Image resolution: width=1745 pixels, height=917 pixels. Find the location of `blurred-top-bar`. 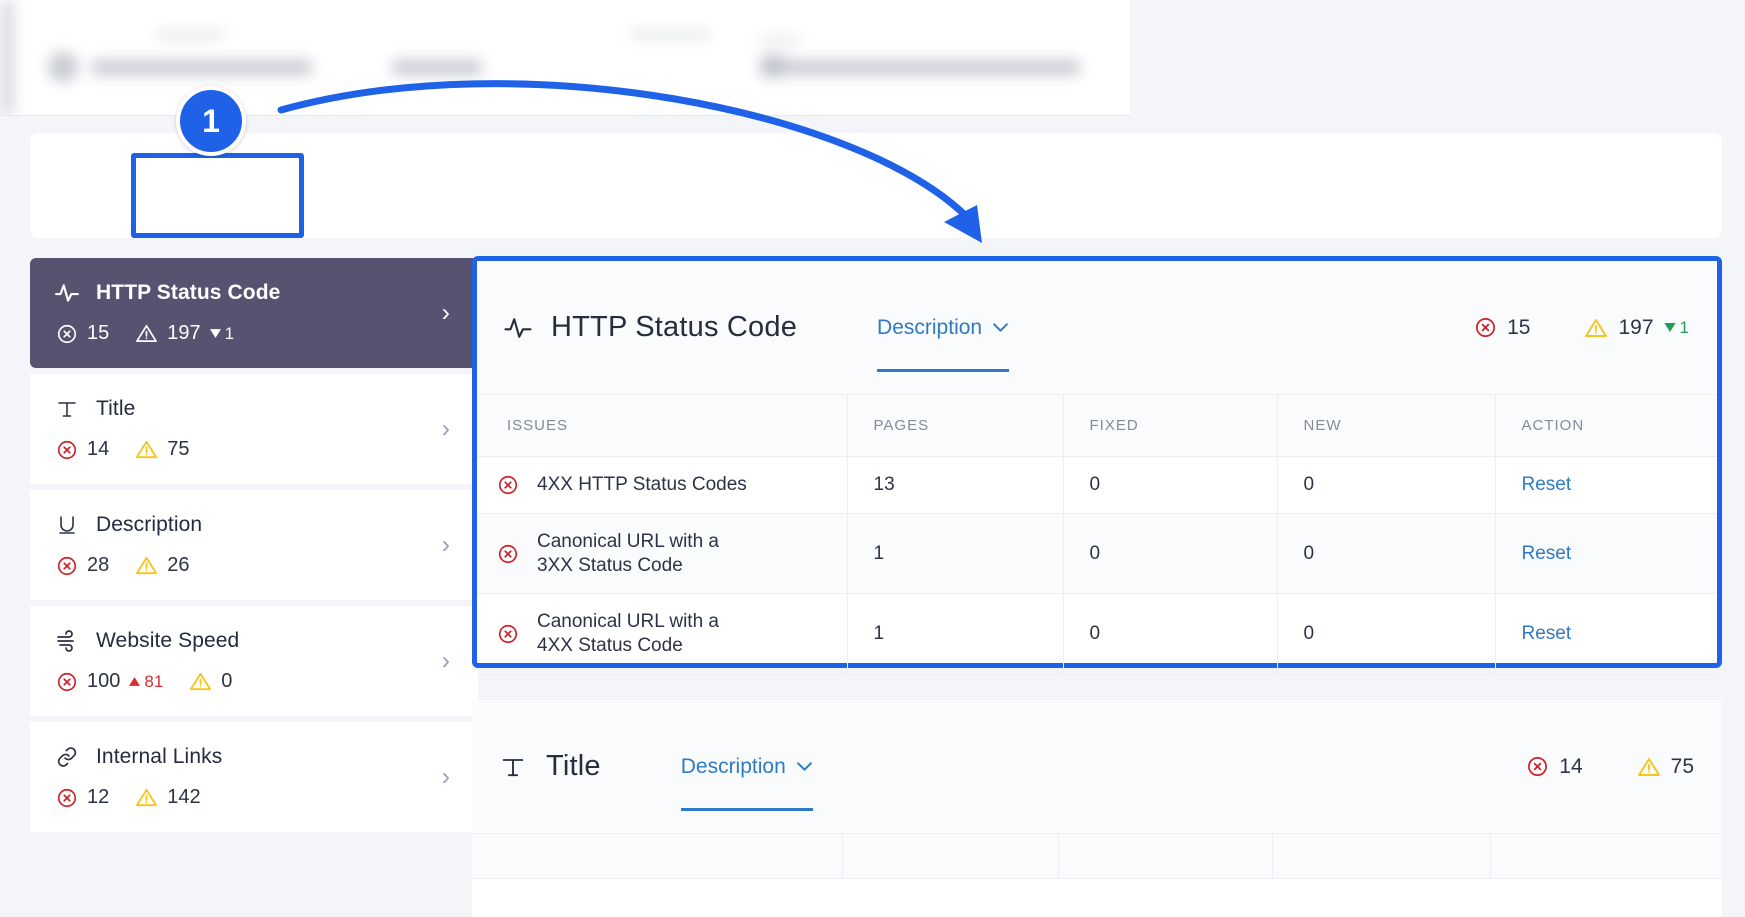

blurred-top-bar is located at coordinates (565, 58).